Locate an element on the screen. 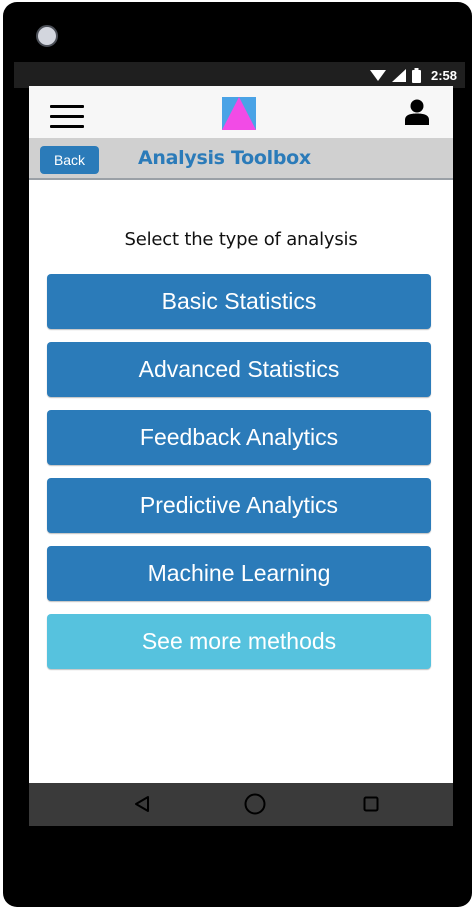 This screenshot has width=475, height=909. cellular-signal-icon is located at coordinates (398, 75).